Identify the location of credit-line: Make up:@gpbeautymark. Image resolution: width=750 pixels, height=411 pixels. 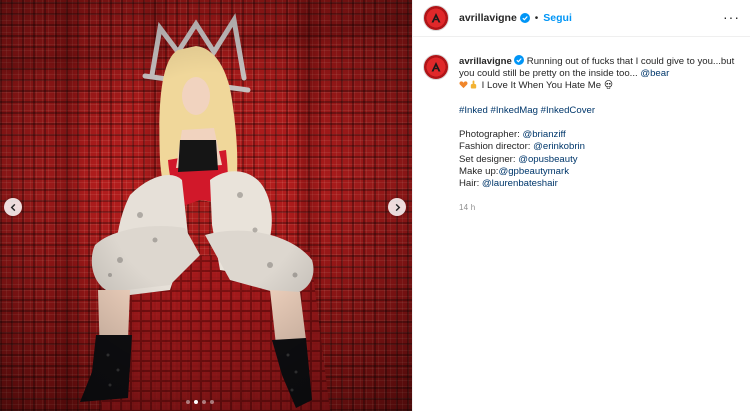
(599, 172).